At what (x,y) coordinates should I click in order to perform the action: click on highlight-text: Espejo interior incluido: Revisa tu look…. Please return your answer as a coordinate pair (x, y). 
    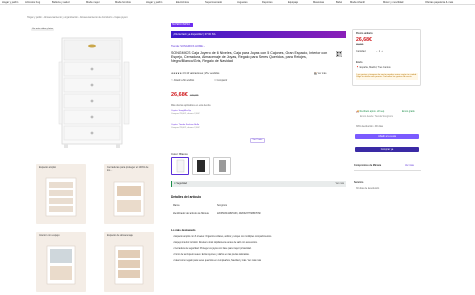
    Looking at the image, I should click on (216, 243).